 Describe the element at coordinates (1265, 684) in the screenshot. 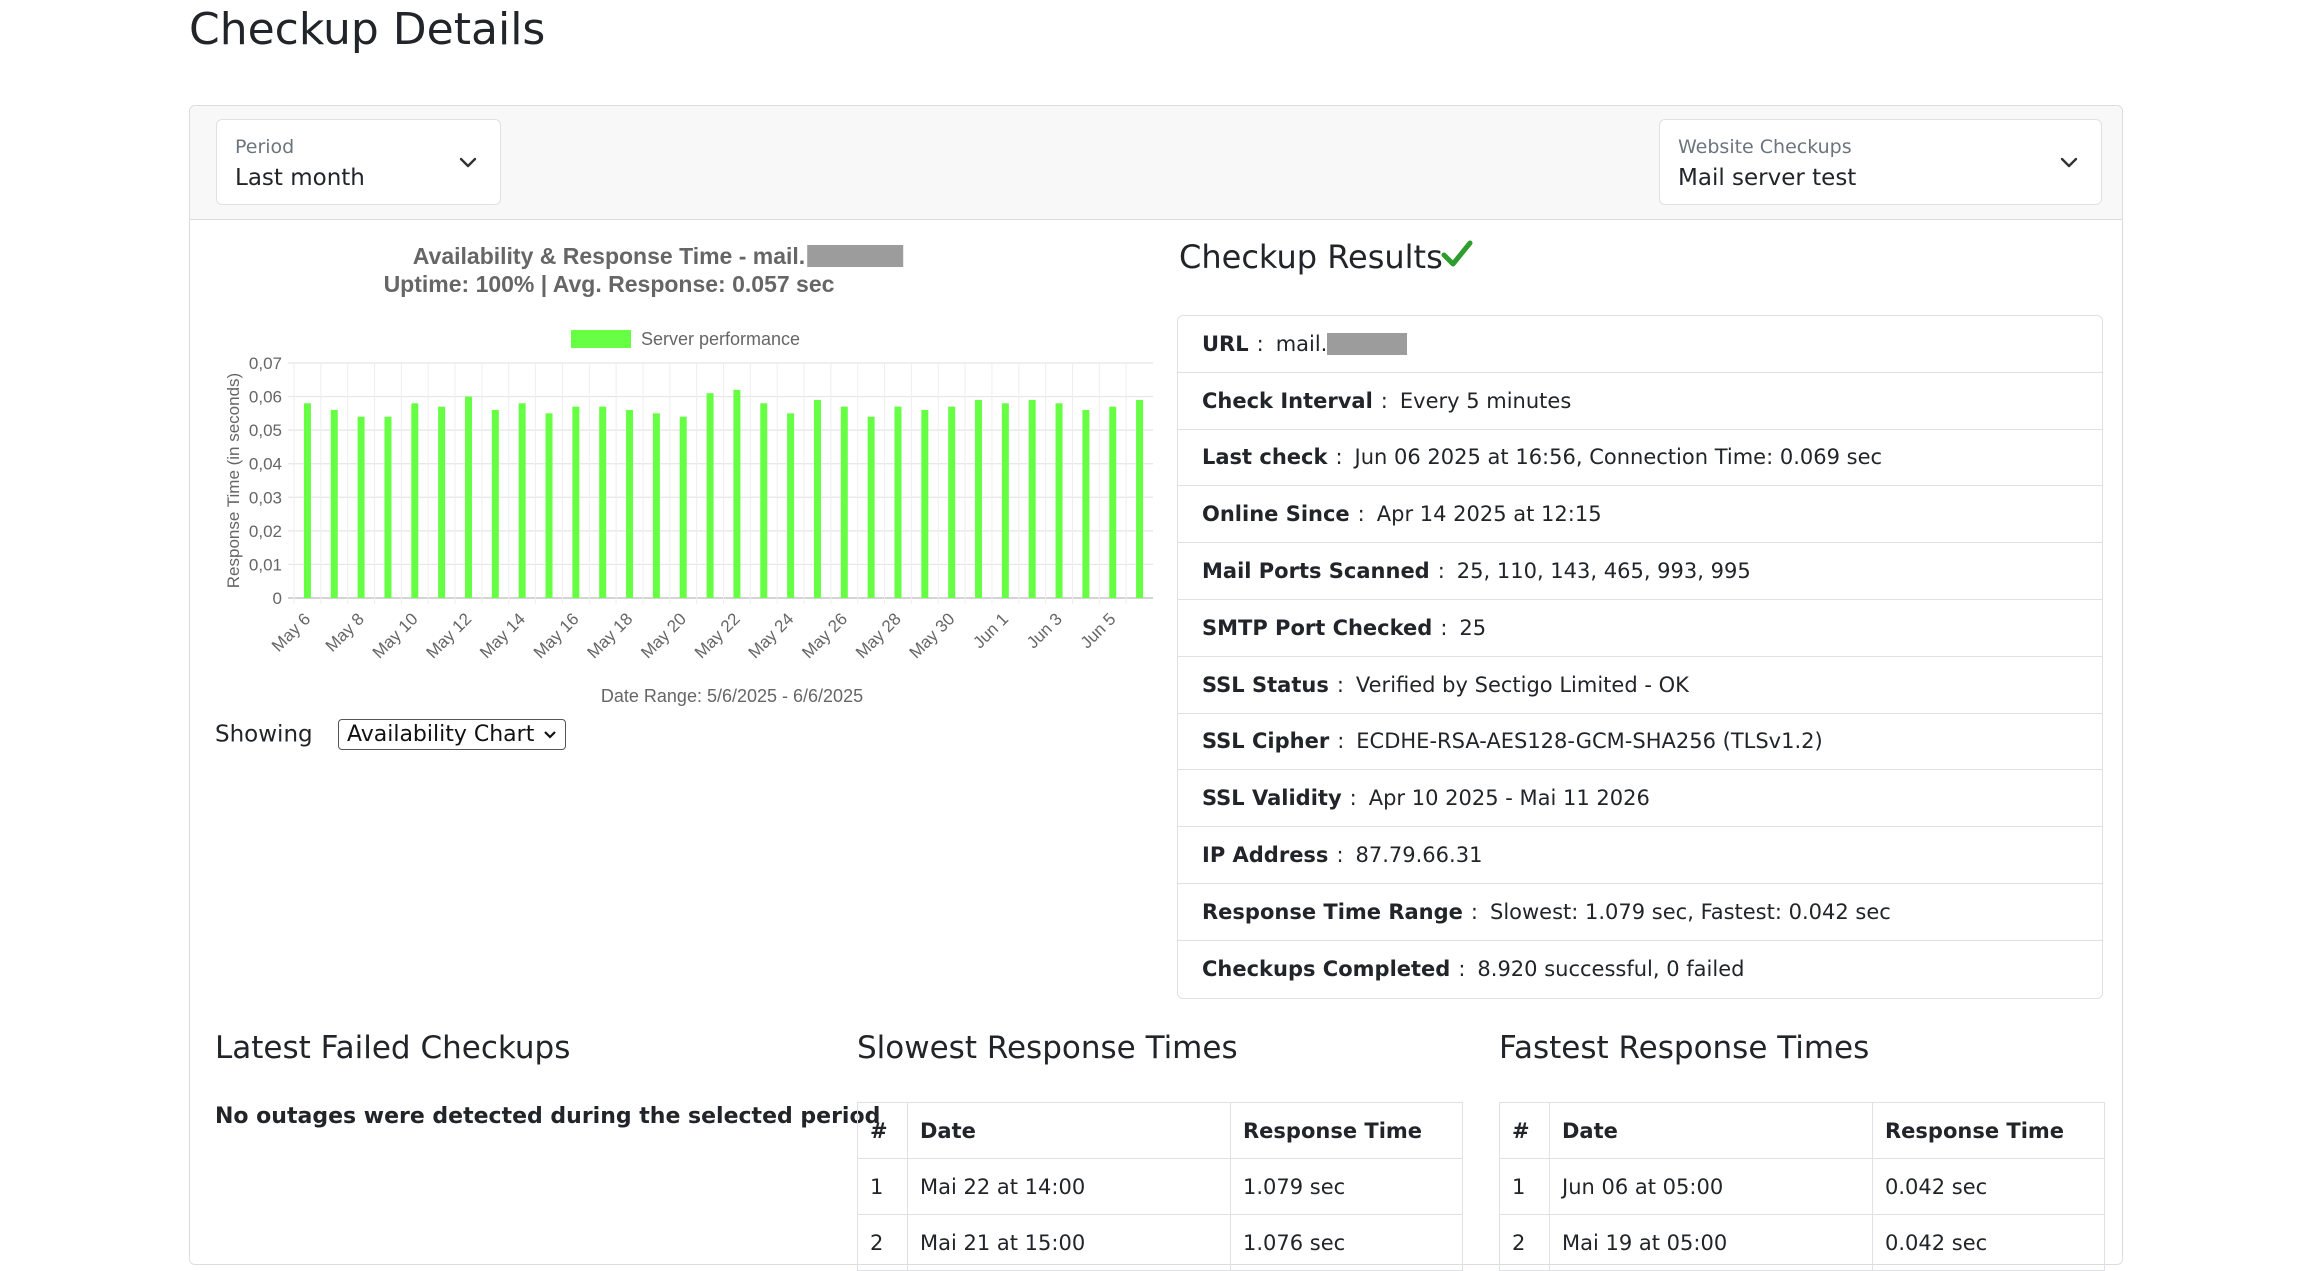

I see `result-key: SSL Status` at that location.